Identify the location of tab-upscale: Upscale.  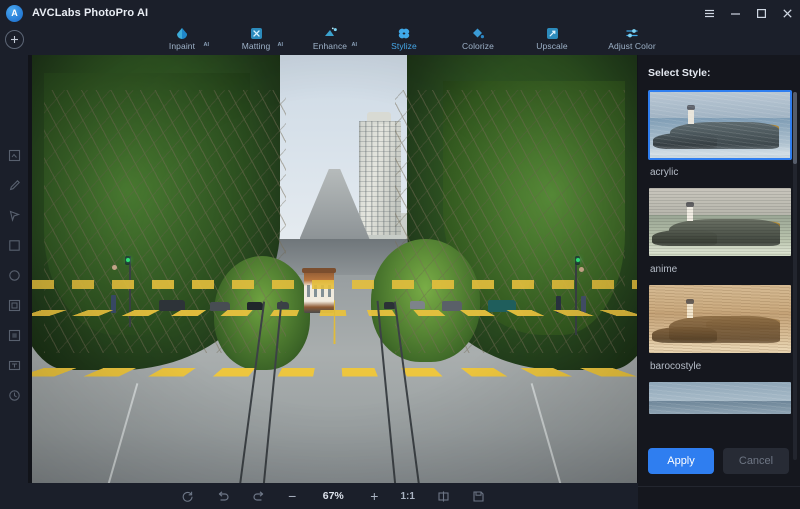
(552, 40).